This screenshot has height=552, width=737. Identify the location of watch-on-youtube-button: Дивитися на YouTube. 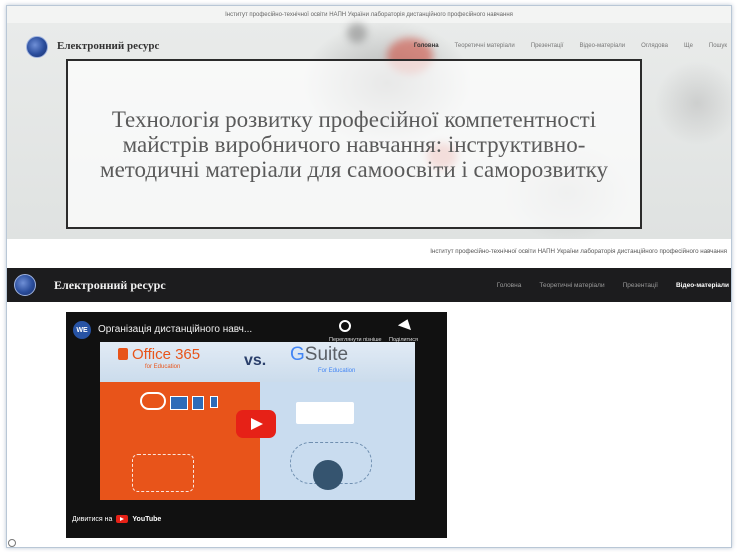
(116, 519).